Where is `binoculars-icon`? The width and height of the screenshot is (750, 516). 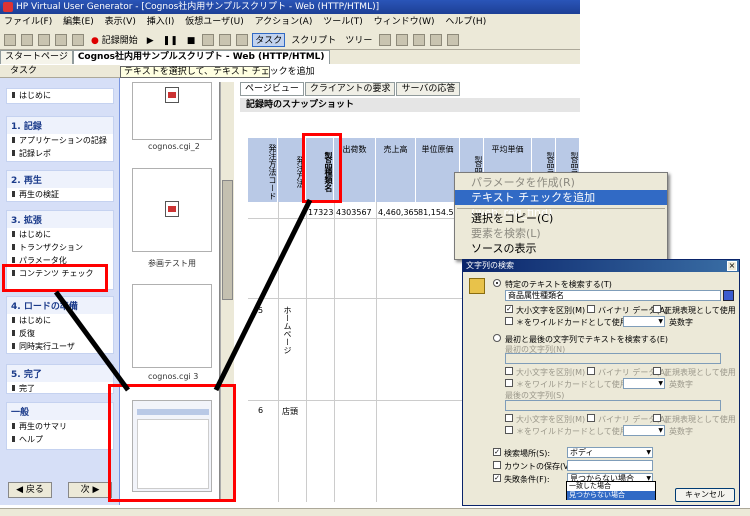 binoculars-icon is located at coordinates (477, 286).